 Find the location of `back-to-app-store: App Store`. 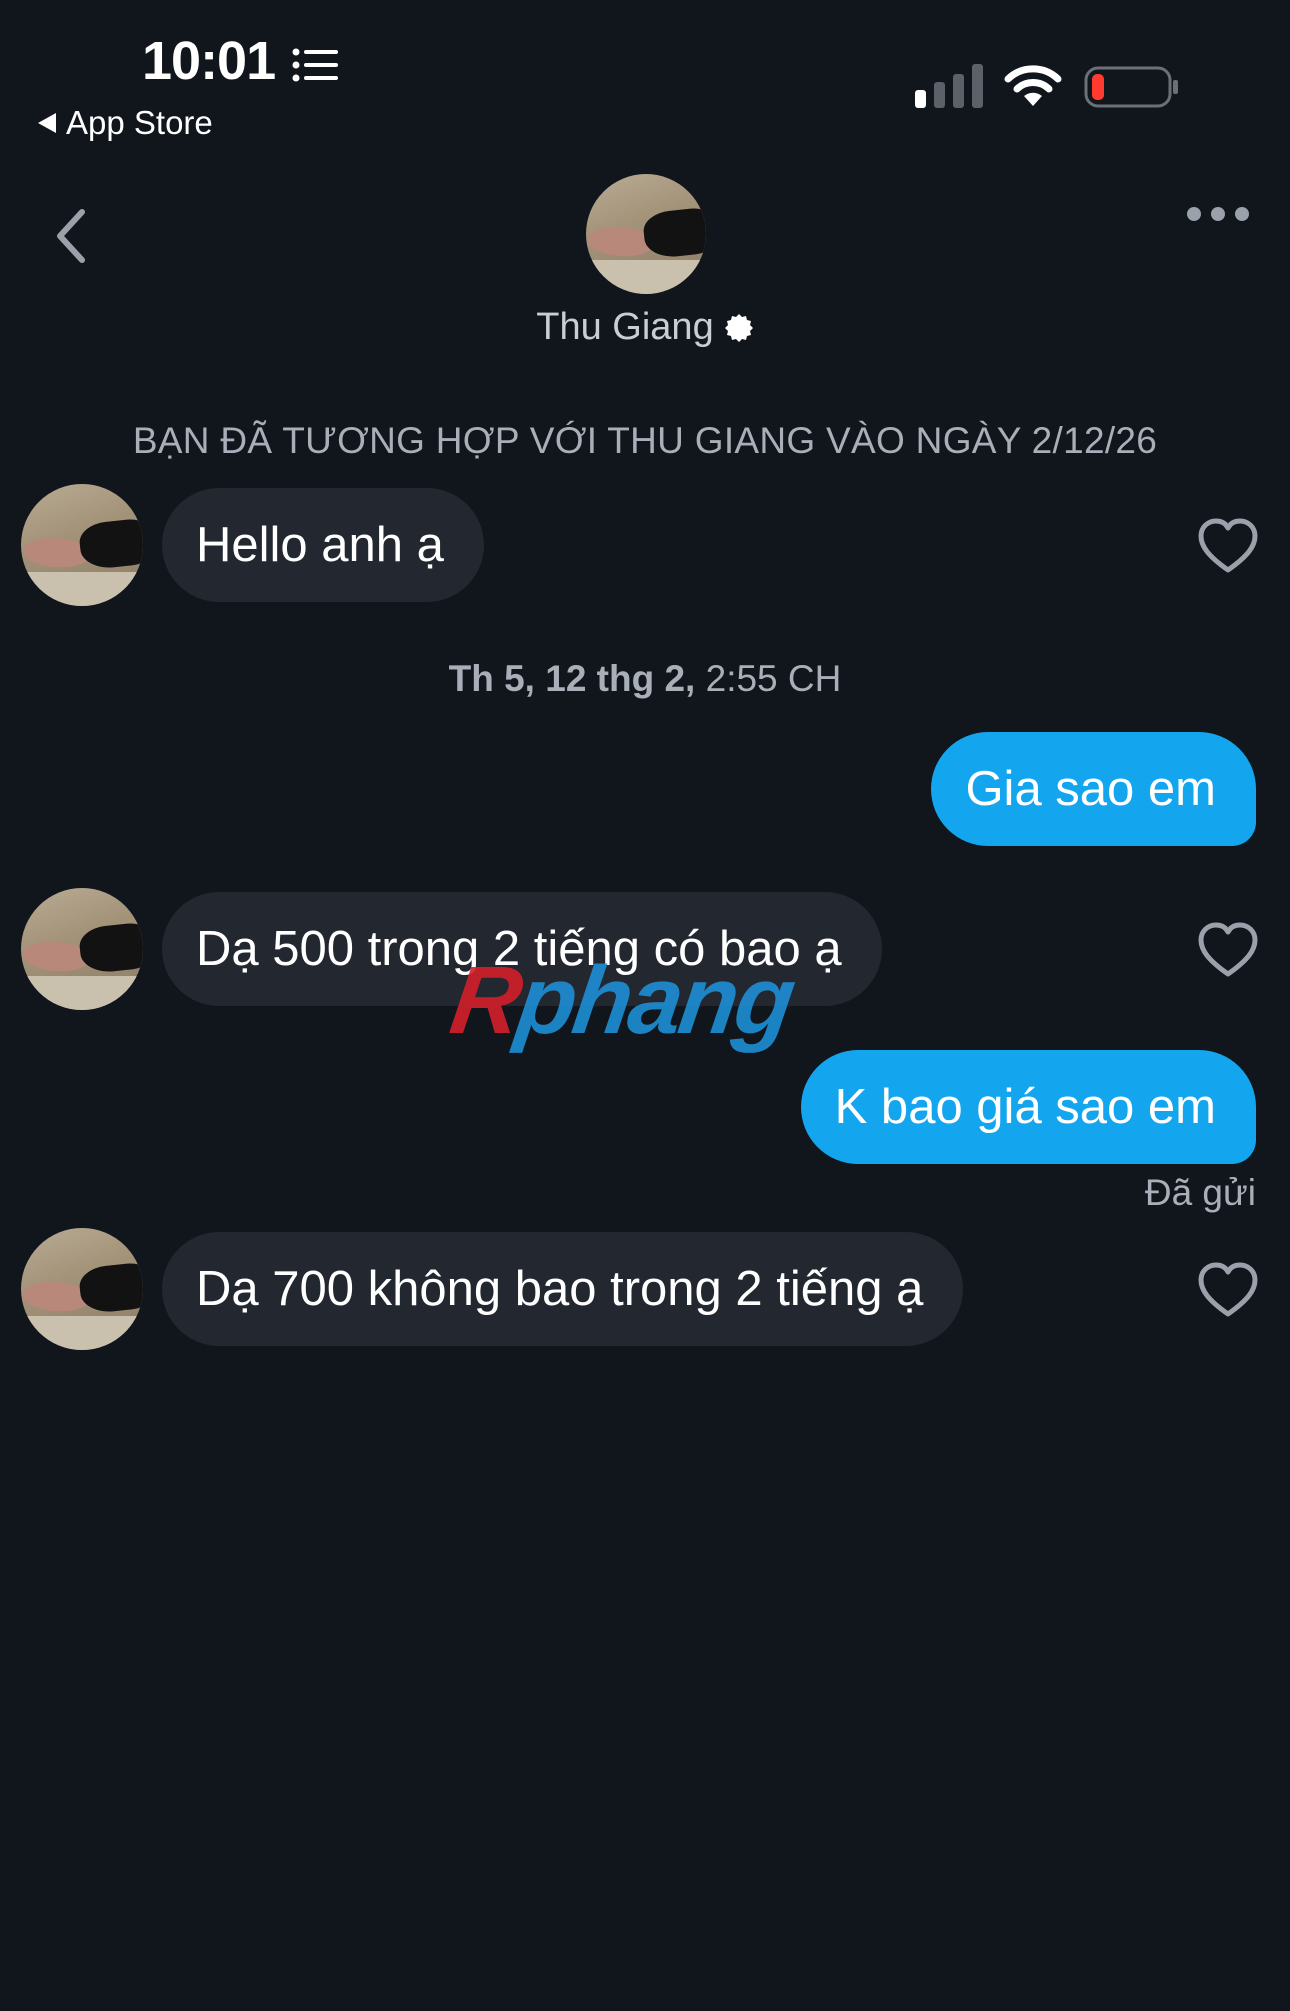

back-to-app-store: App Store is located at coordinates (125, 123).